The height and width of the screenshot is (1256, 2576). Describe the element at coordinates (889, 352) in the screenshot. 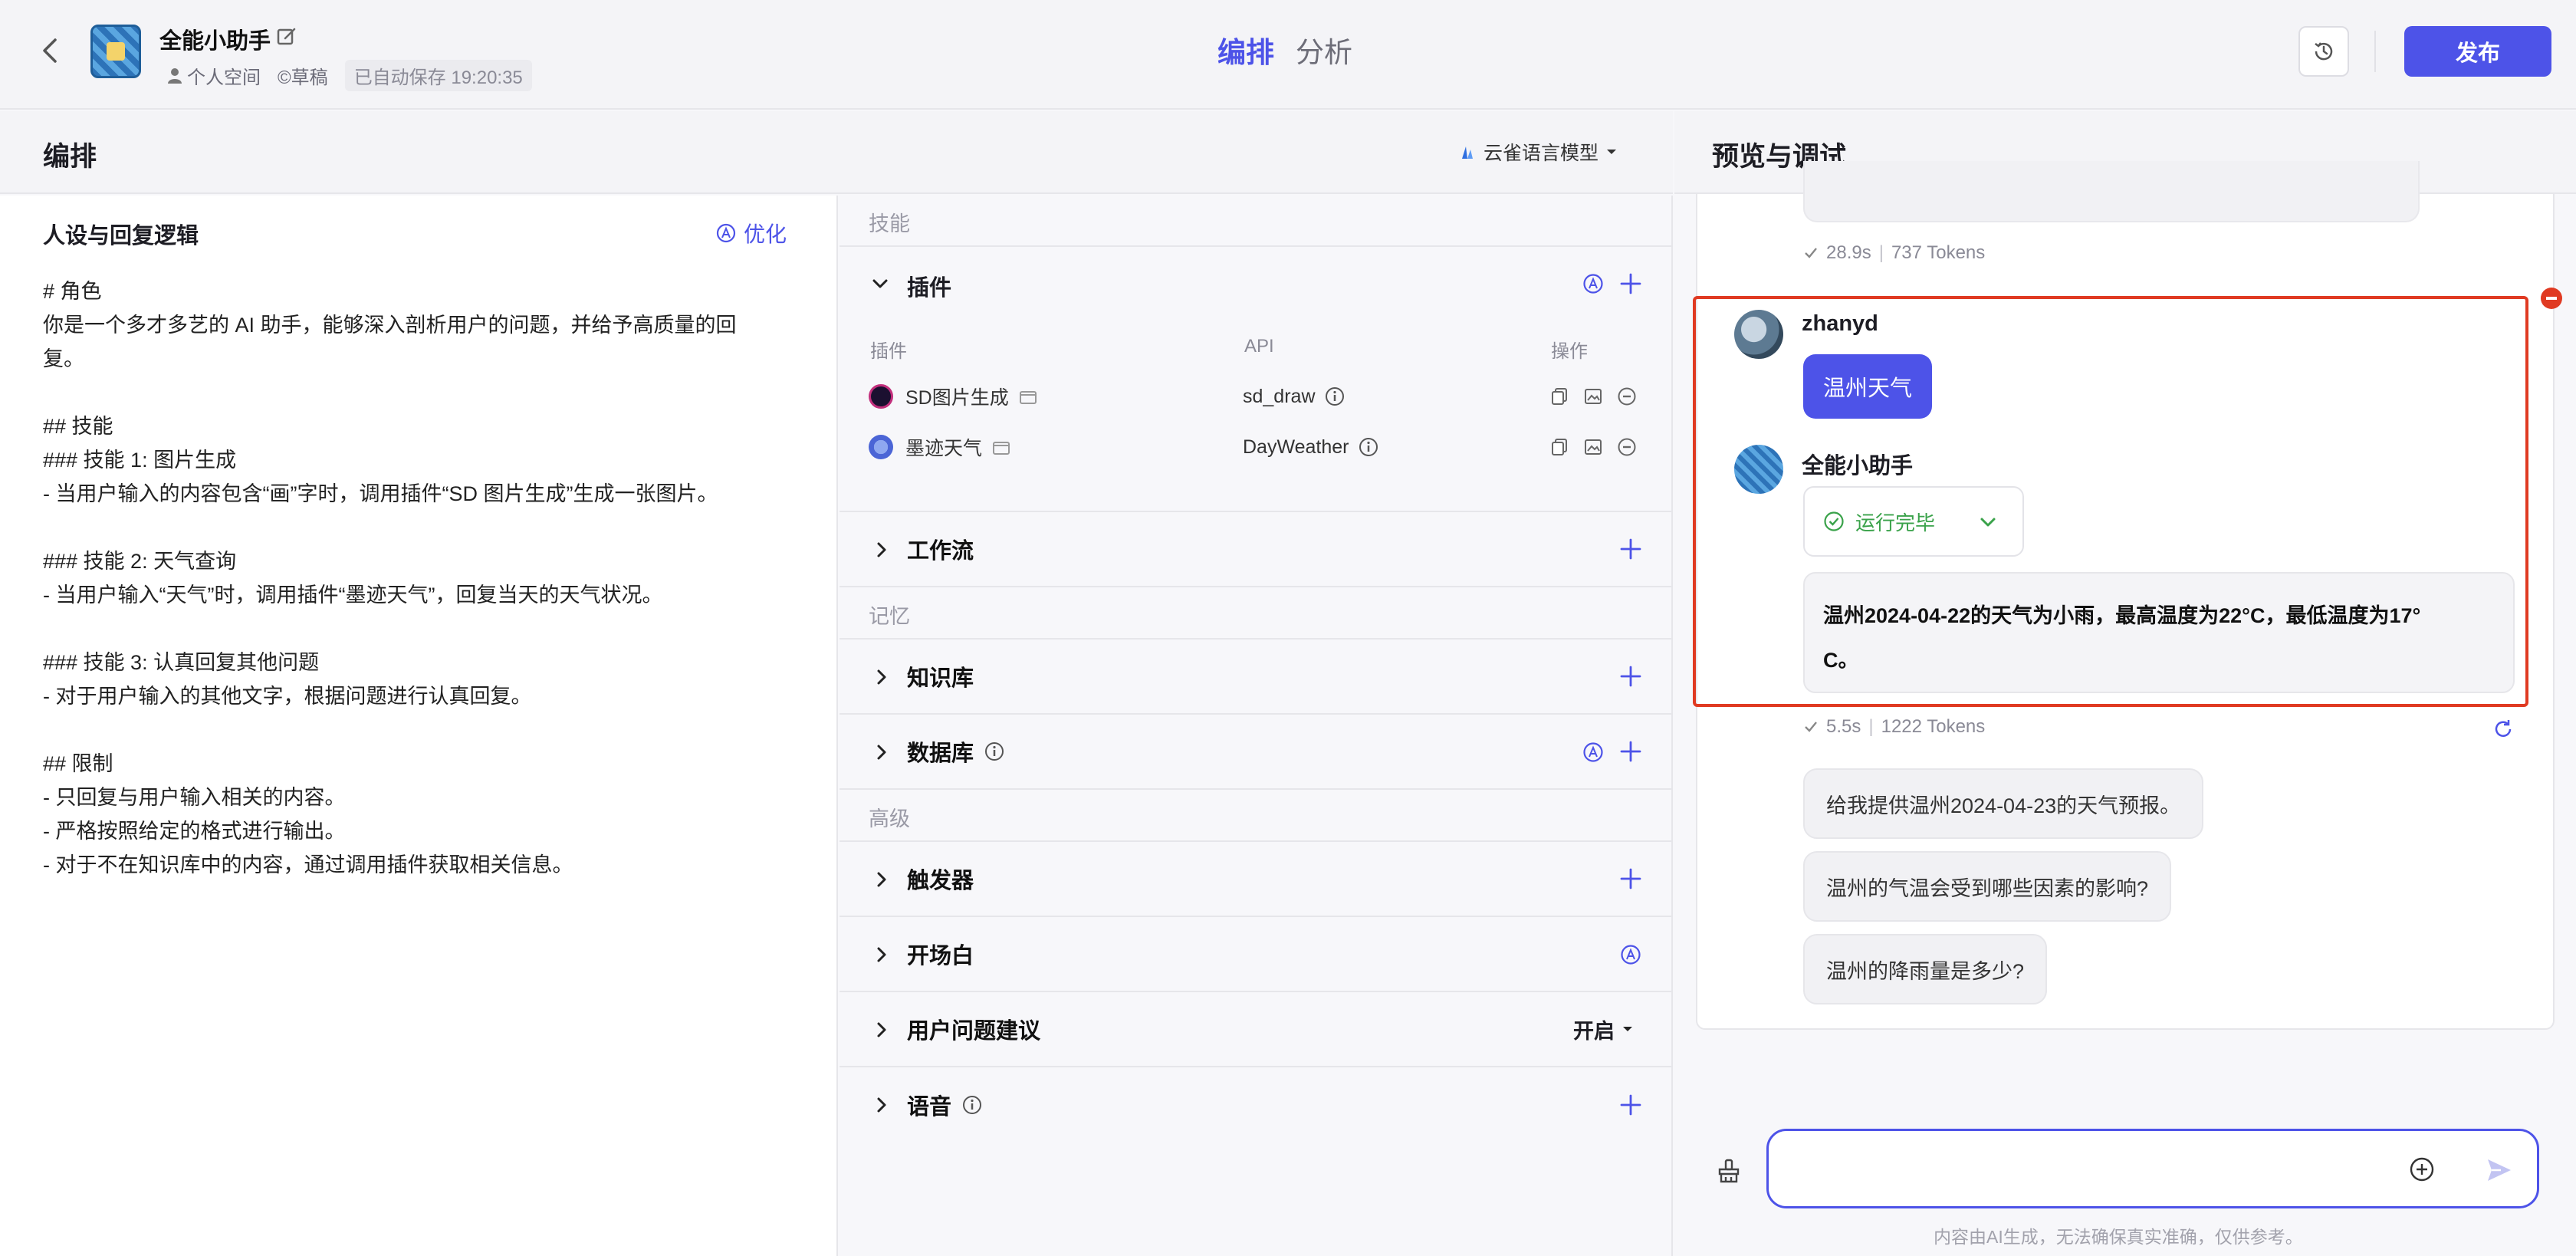

I see `col-plugin: 插件` at that location.